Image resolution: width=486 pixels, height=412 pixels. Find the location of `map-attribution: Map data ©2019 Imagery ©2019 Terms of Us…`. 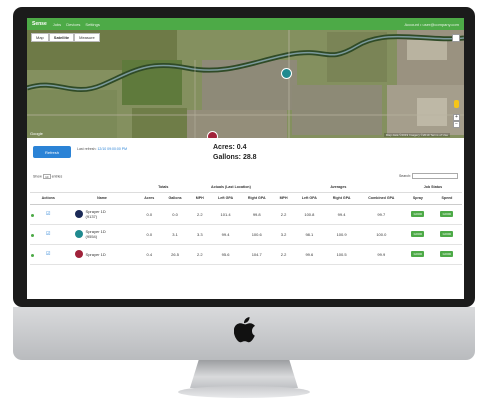

map-attribution: Map data ©2019 Imagery ©2019 Terms of Us… is located at coordinates (416, 135).